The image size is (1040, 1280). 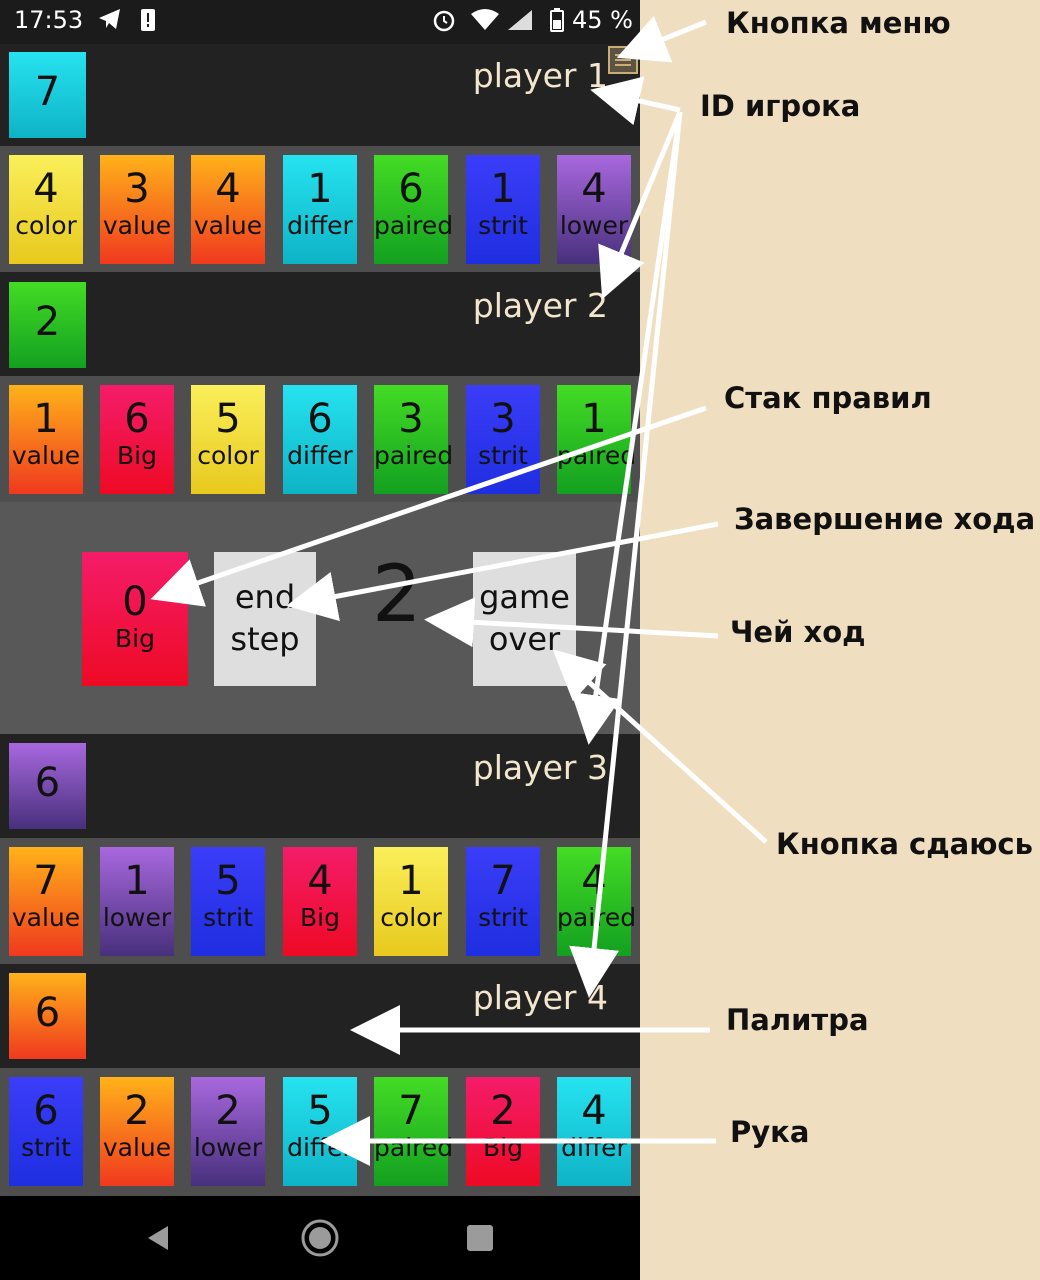 I want to click on hand-card: 4 Big, so click(x=320, y=901).